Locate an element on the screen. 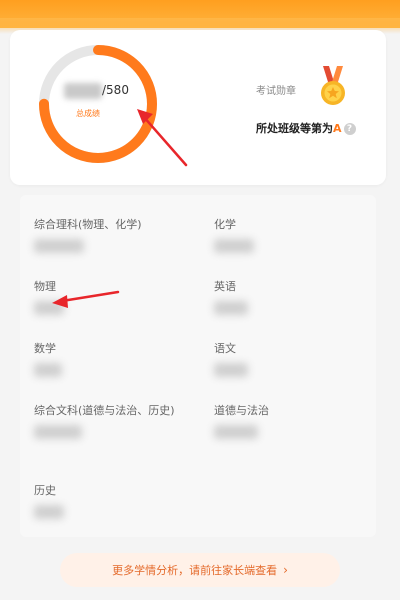  total-score-value-blurred is located at coordinates (83, 91).